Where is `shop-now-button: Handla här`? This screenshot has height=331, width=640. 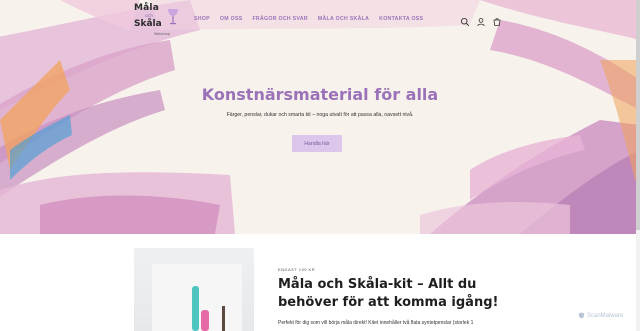 shop-now-button: Handla här is located at coordinates (317, 143).